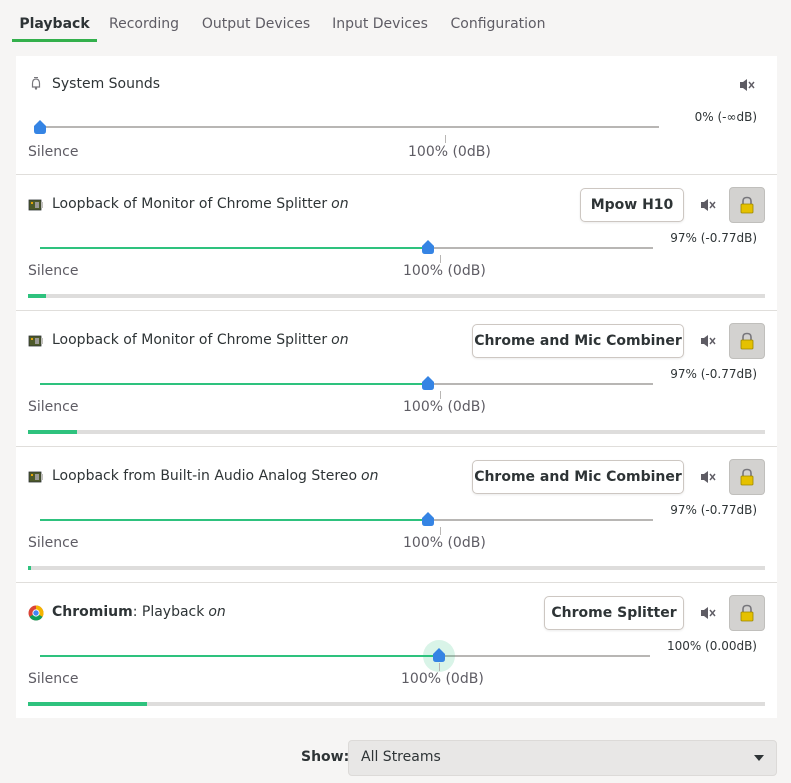 The height and width of the screenshot is (783, 791). I want to click on show-label: Show:, so click(325, 757).